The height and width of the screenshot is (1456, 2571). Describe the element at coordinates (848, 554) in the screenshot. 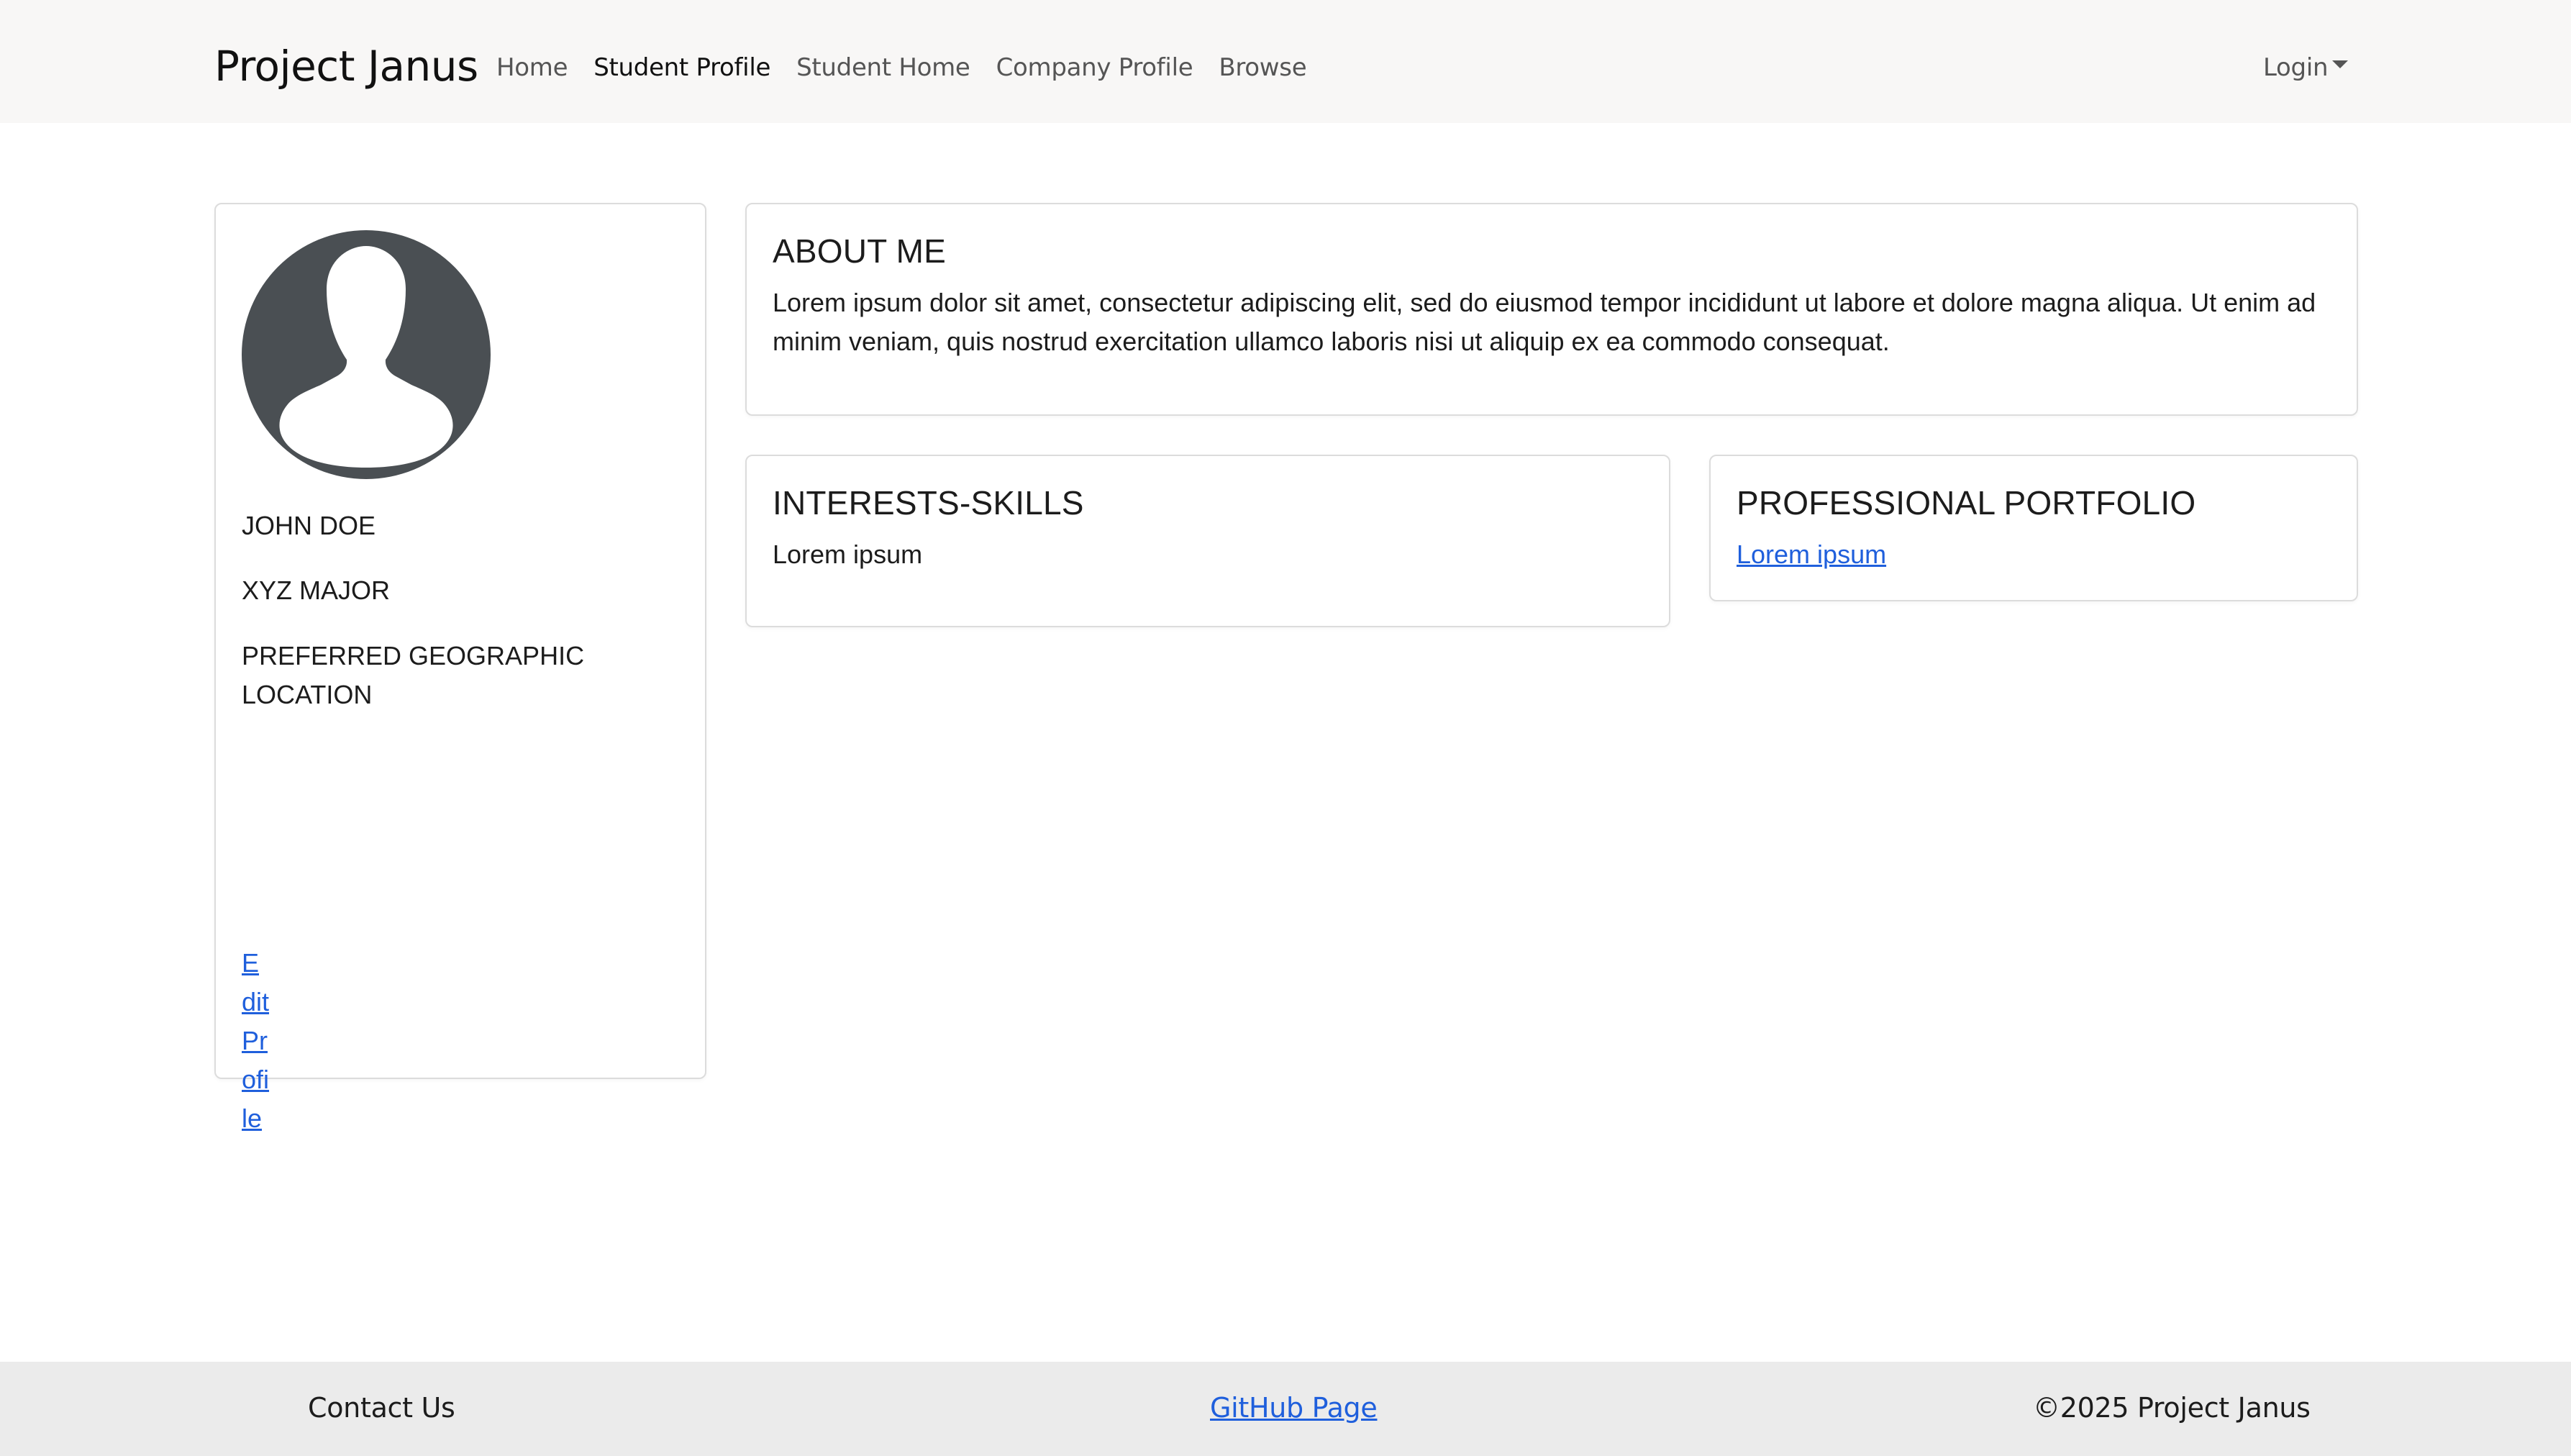

I see `interests-skills-text: Lorem ipsum` at that location.